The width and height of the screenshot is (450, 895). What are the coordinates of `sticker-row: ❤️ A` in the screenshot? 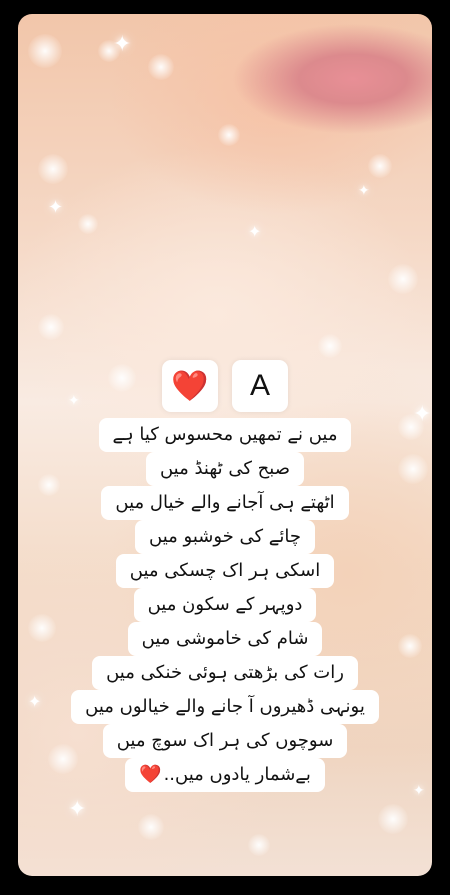 It's located at (225, 386).